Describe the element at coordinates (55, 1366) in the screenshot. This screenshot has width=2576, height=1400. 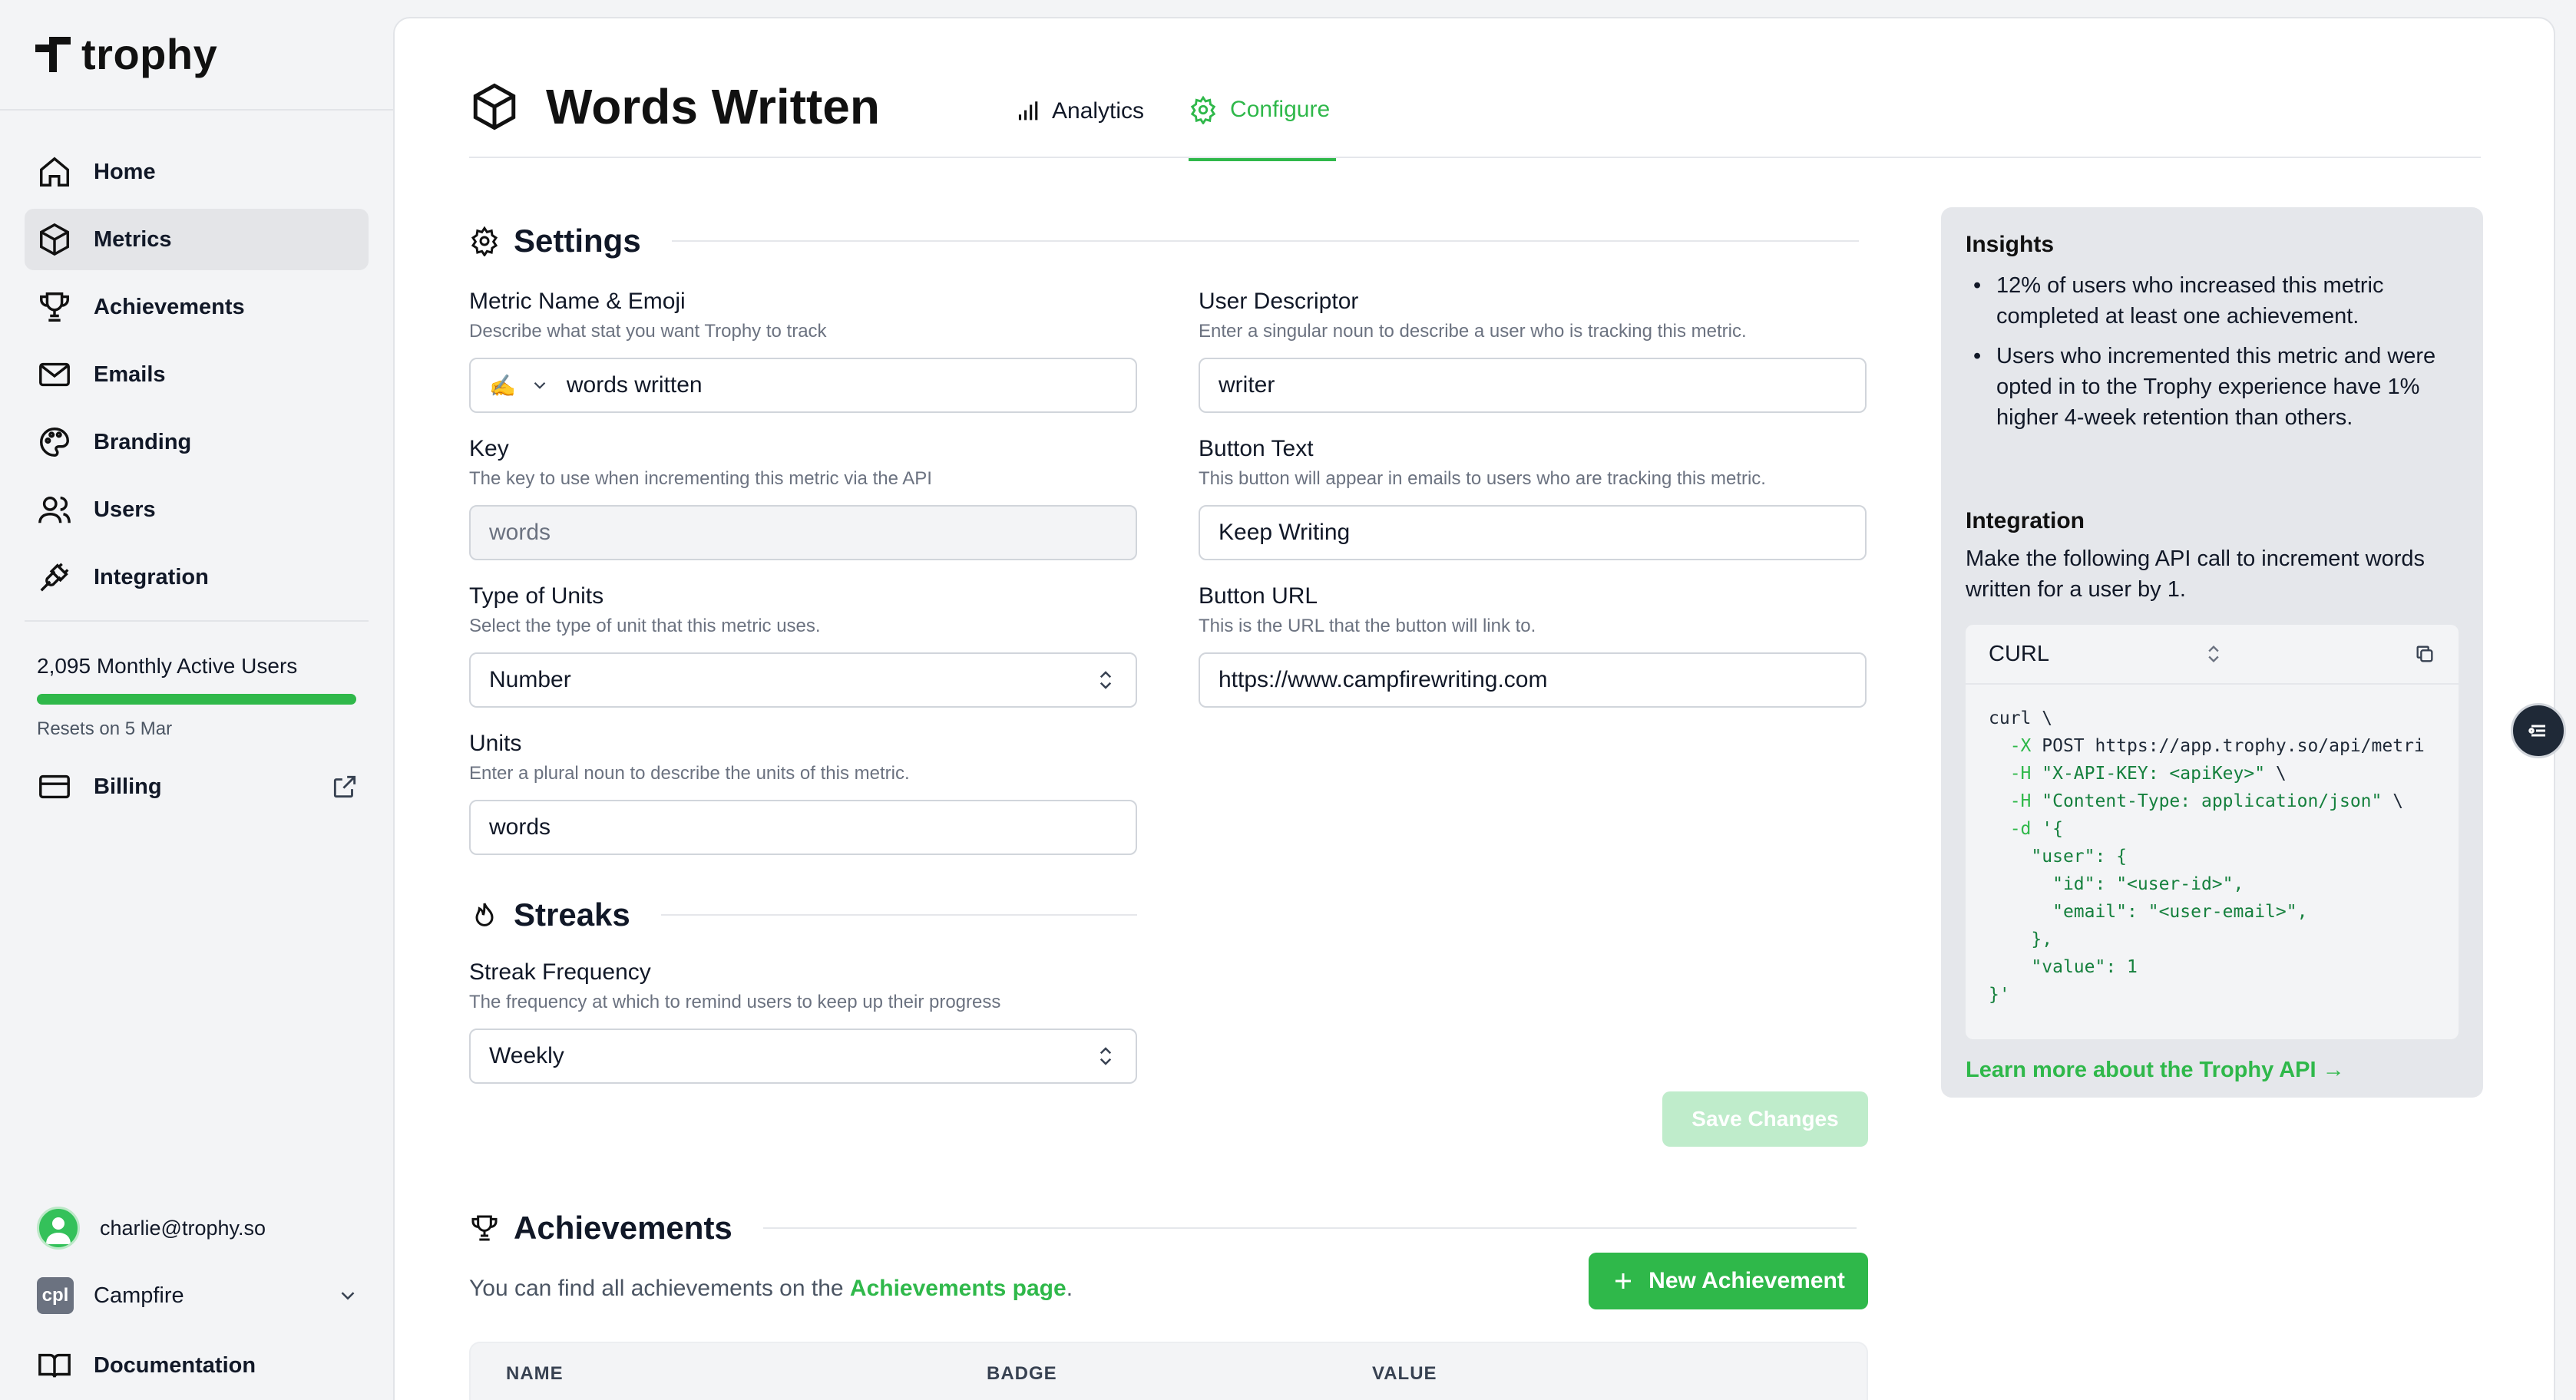
I see `book-icon` at that location.